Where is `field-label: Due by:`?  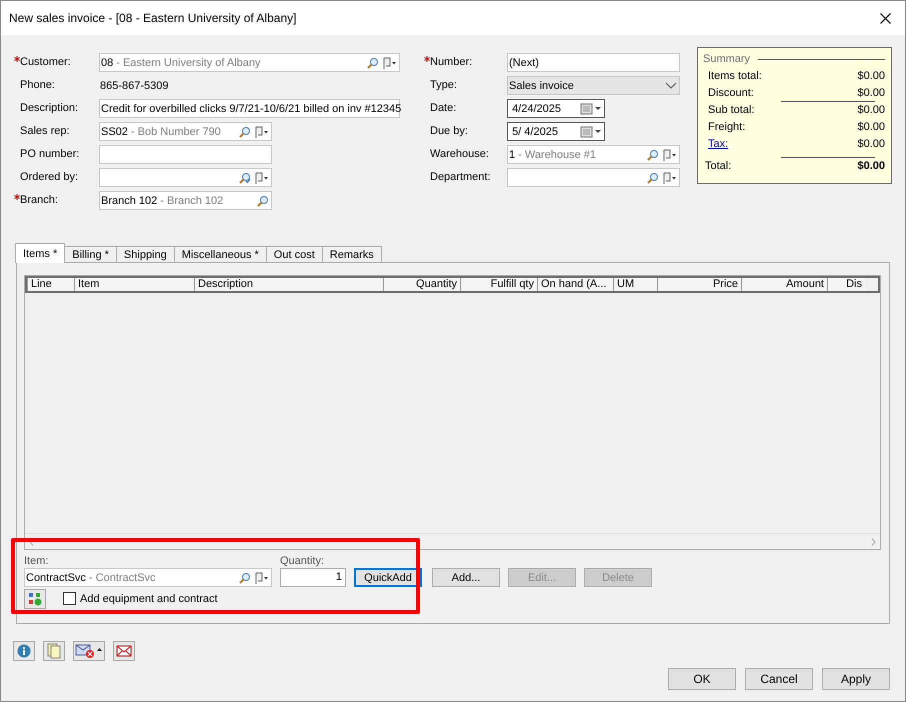 field-label: Due by: is located at coordinates (449, 130).